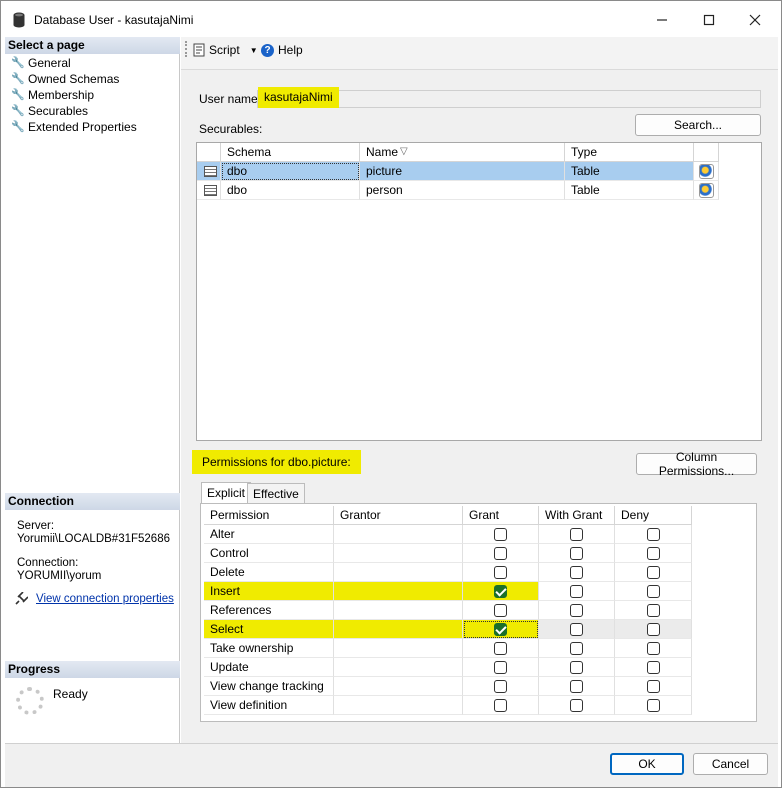 Image resolution: width=782 pixels, height=788 pixels. Describe the element at coordinates (18, 127) in the screenshot. I see `wrench-icon: 🔧` at that location.